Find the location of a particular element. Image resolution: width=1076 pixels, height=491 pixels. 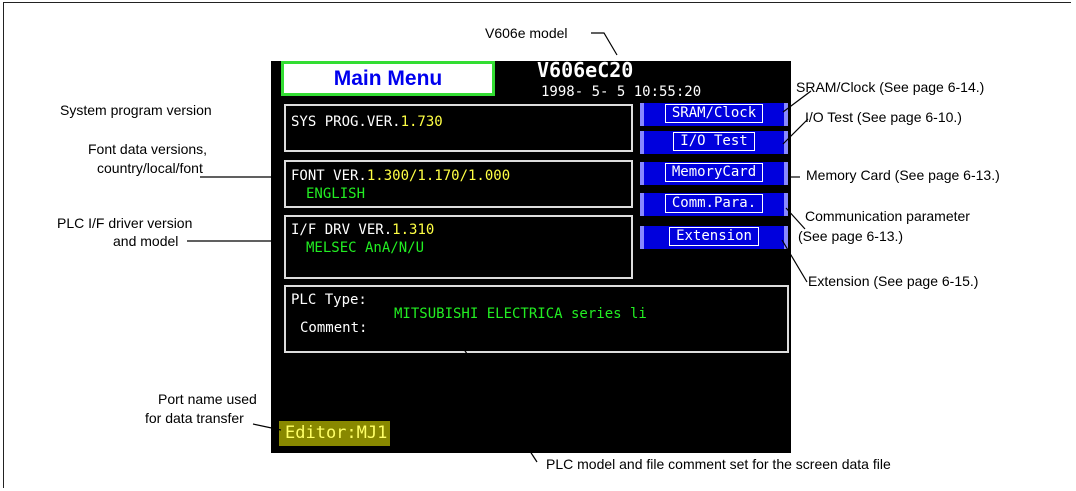

callout-comm-line2: (See page 6-13.) is located at coordinates (851, 236).